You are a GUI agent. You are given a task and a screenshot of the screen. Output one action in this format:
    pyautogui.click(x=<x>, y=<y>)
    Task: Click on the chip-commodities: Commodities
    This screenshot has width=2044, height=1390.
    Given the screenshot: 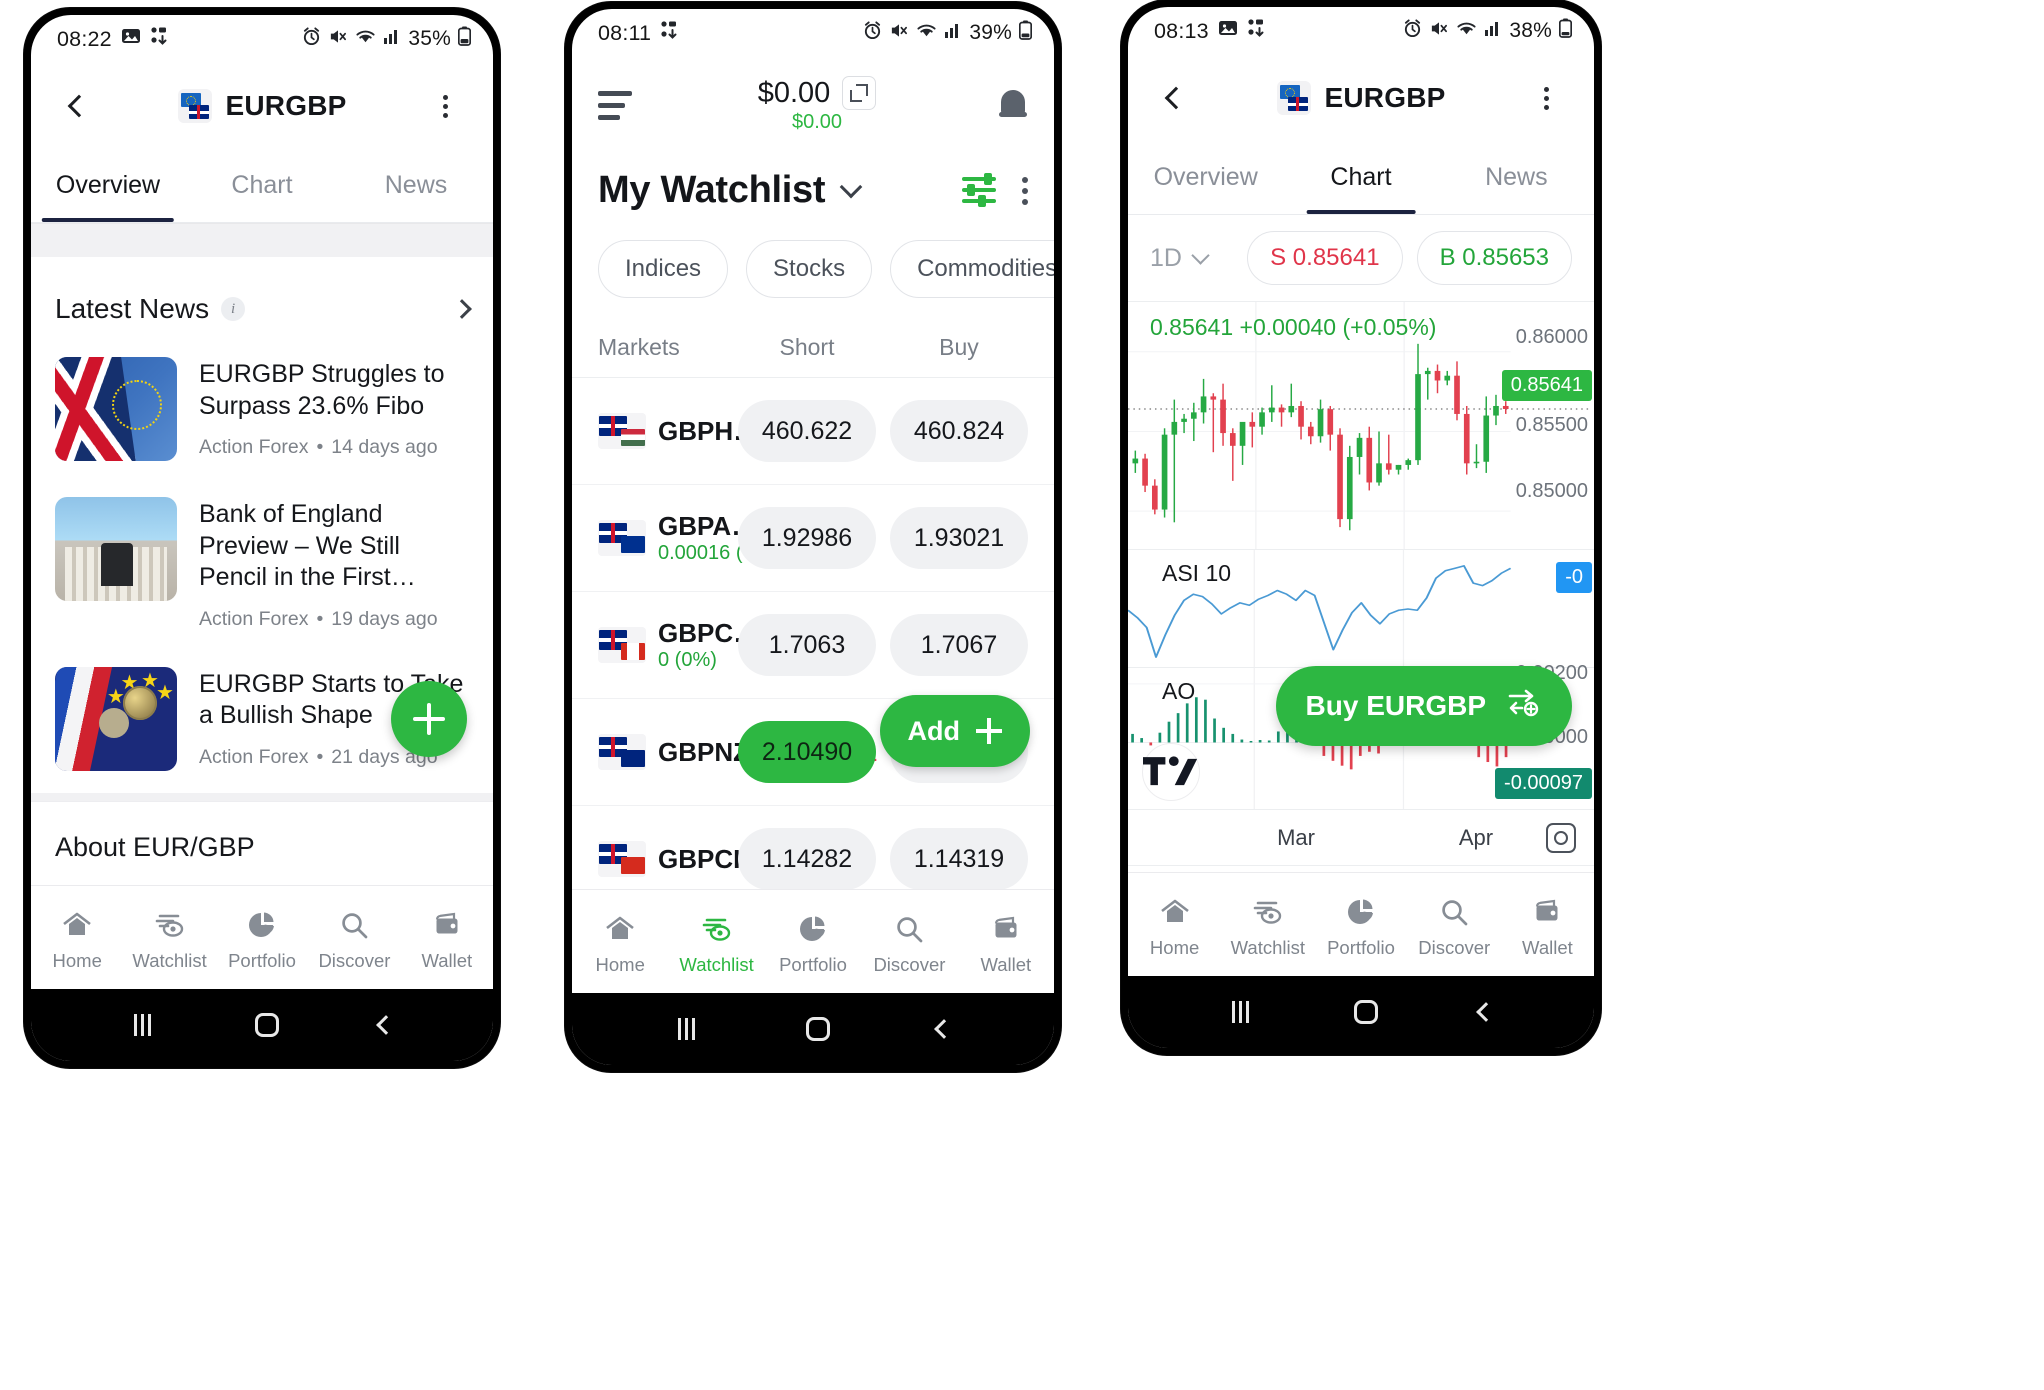 What is the action you would take?
    pyautogui.click(x=972, y=269)
    